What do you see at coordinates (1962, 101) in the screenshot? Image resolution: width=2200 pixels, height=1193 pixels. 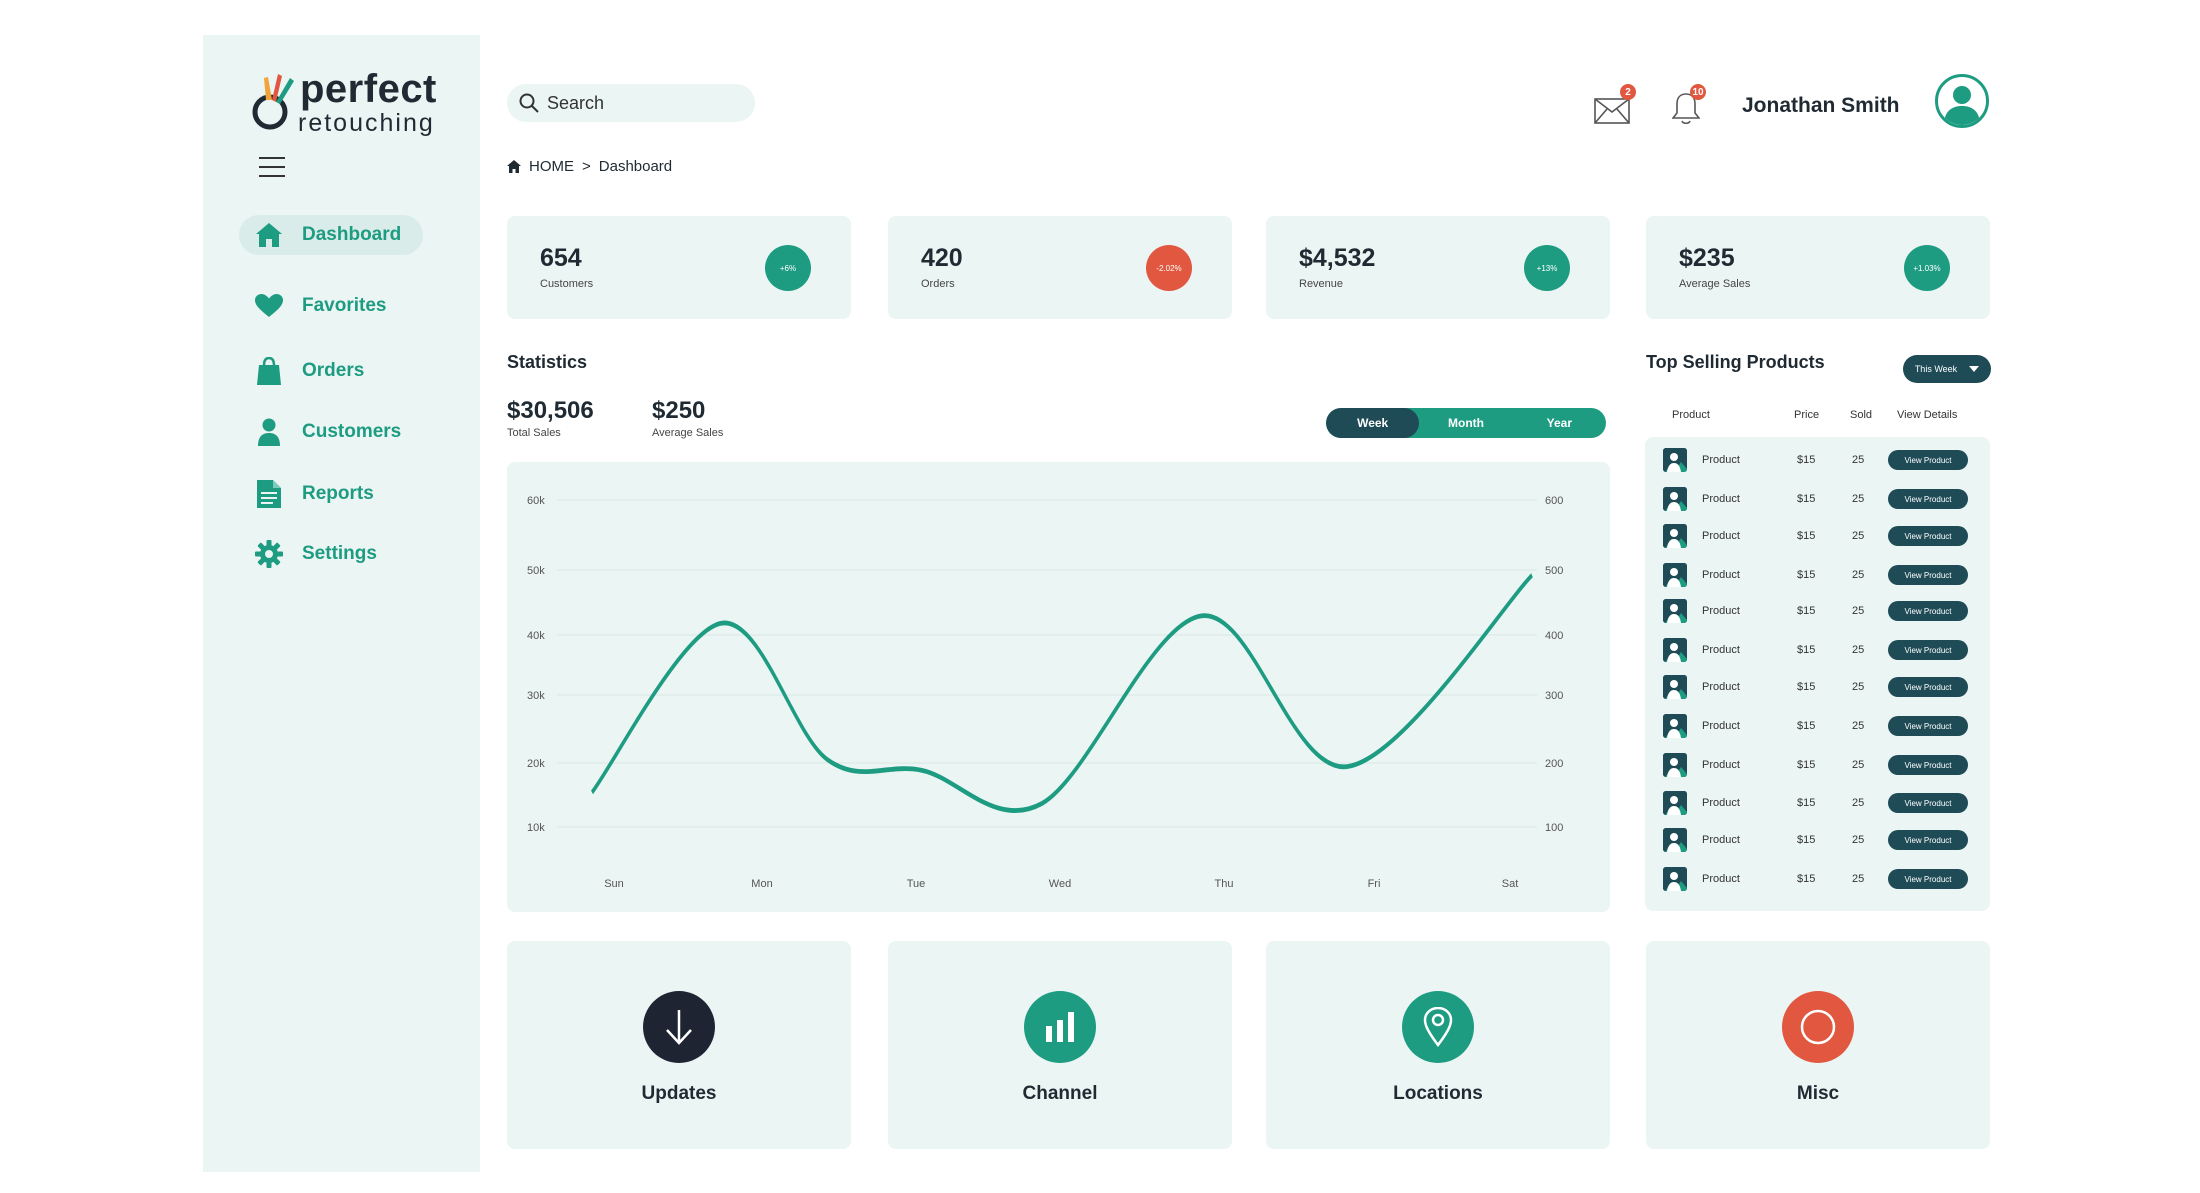 I see `avatar` at bounding box center [1962, 101].